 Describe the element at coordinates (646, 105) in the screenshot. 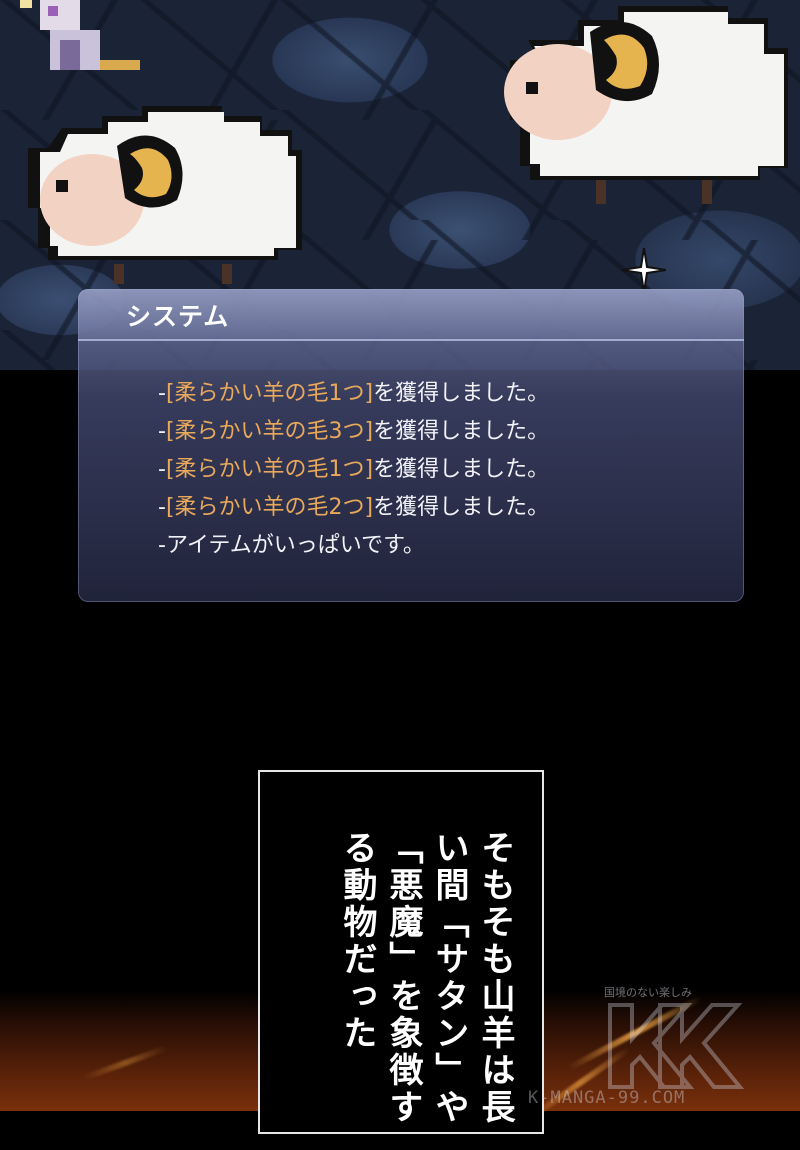

I see `sheep-sprite-right` at that location.